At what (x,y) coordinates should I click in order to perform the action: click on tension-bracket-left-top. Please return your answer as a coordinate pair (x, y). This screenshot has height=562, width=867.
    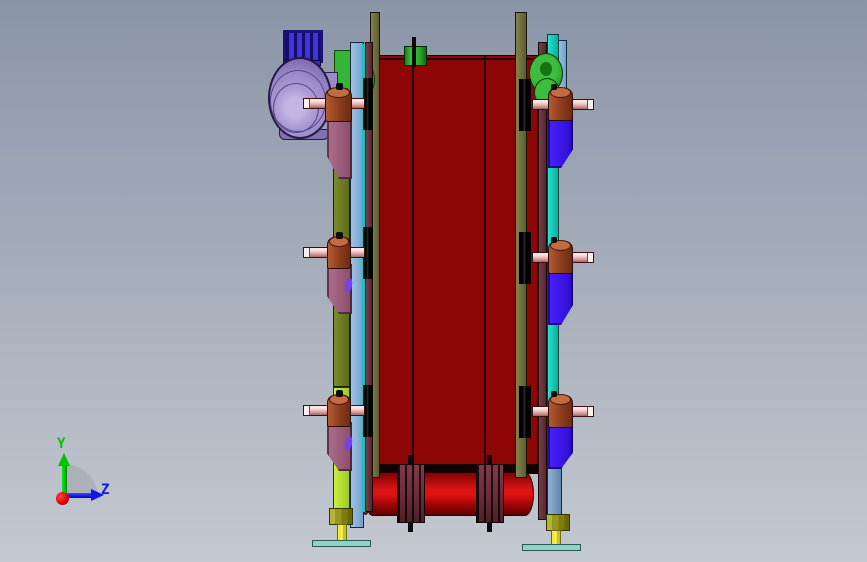
    Looking at the image, I should click on (339, 147).